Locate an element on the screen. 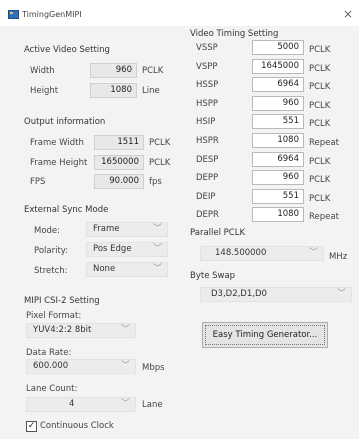  title-bar: TimingGenMIPI × is located at coordinates (179, 13).